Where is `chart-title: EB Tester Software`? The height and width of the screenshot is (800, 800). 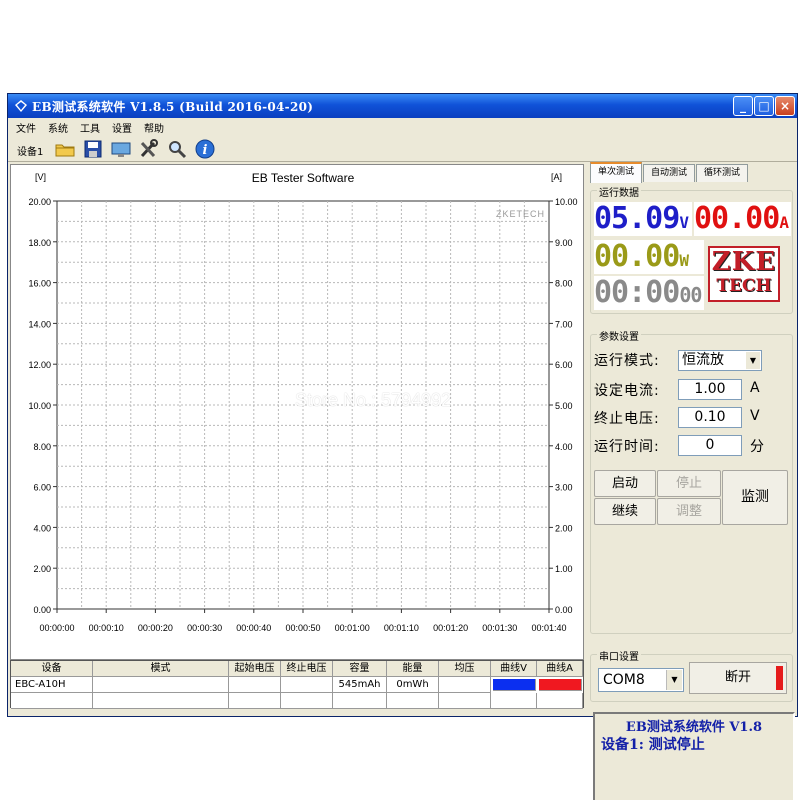 chart-title: EB Tester Software is located at coordinates (303, 178).